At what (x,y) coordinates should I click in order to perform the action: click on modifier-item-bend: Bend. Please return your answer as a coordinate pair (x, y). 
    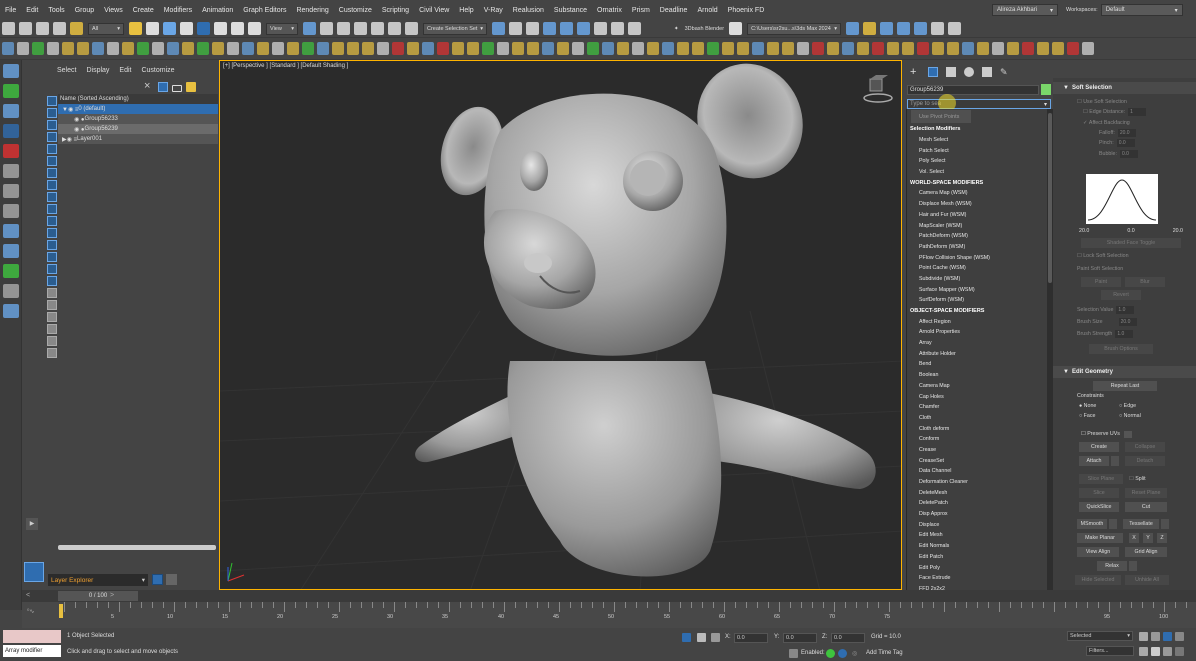
    Looking at the image, I should click on (977, 364).